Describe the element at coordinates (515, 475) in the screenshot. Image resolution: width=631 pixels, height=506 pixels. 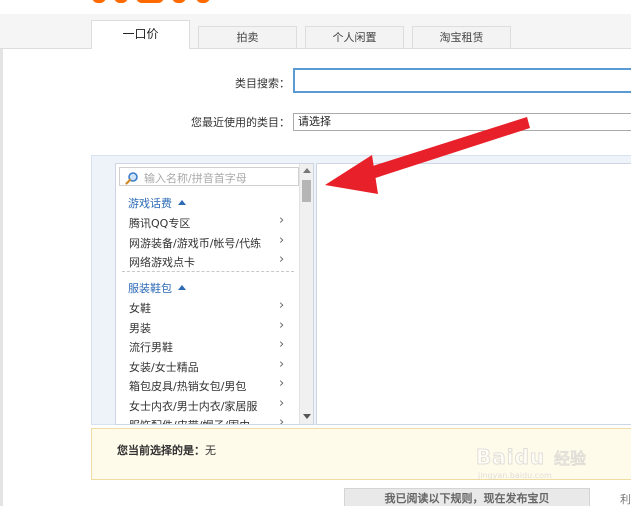
I see `watermark-url: jingyan.baidu.com` at that location.